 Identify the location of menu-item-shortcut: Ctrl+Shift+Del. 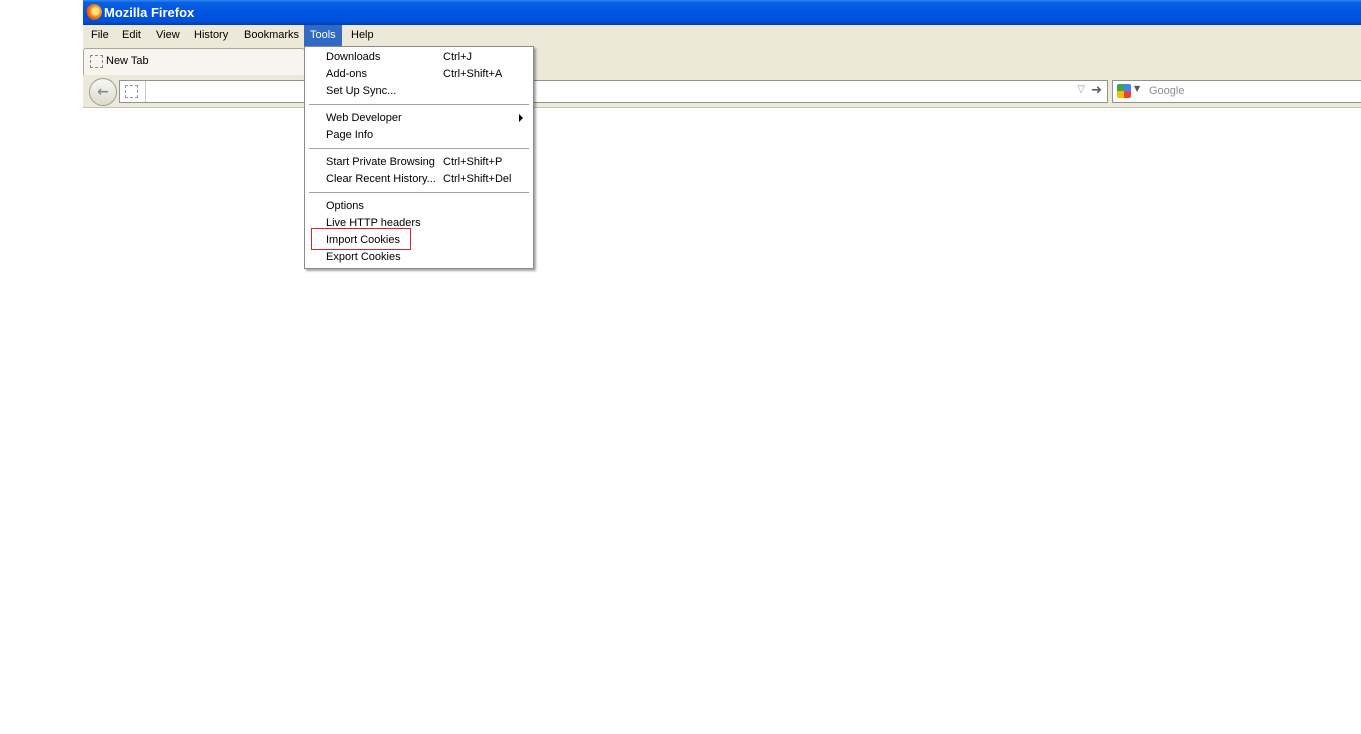
(477, 179).